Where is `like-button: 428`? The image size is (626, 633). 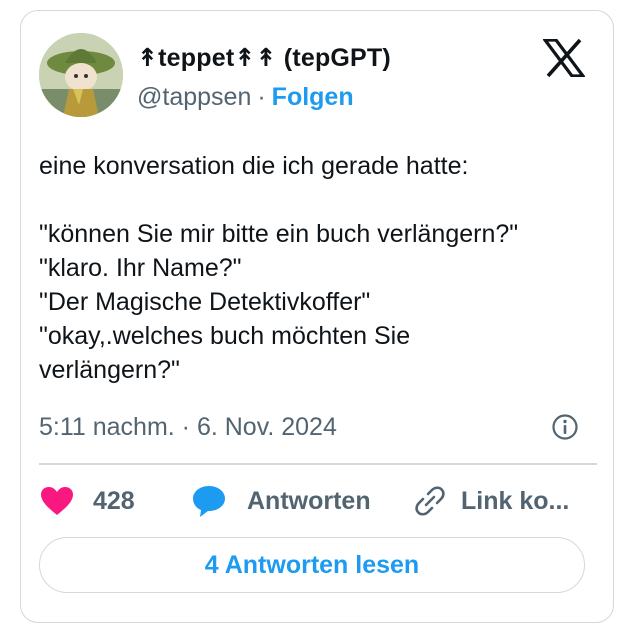 like-button: 428 is located at coordinates (87, 501).